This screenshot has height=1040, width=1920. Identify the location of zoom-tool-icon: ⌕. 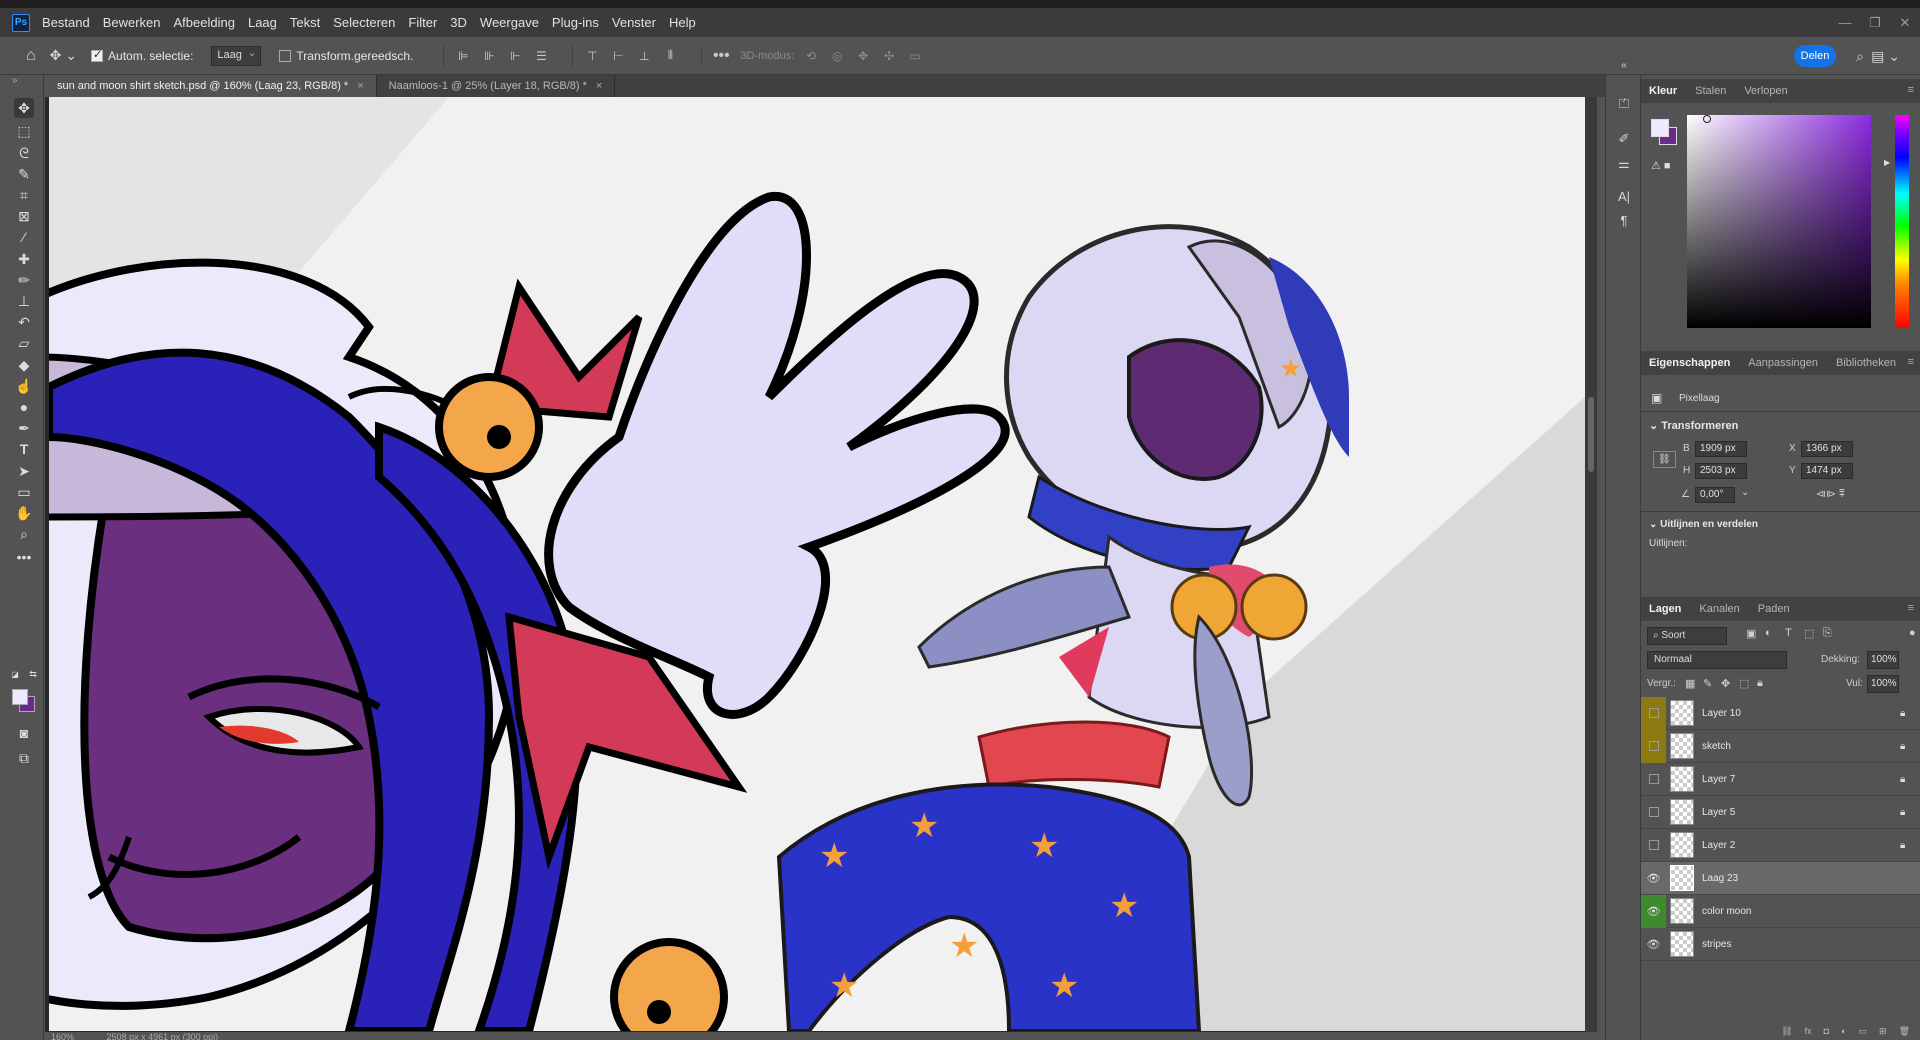
(24, 534).